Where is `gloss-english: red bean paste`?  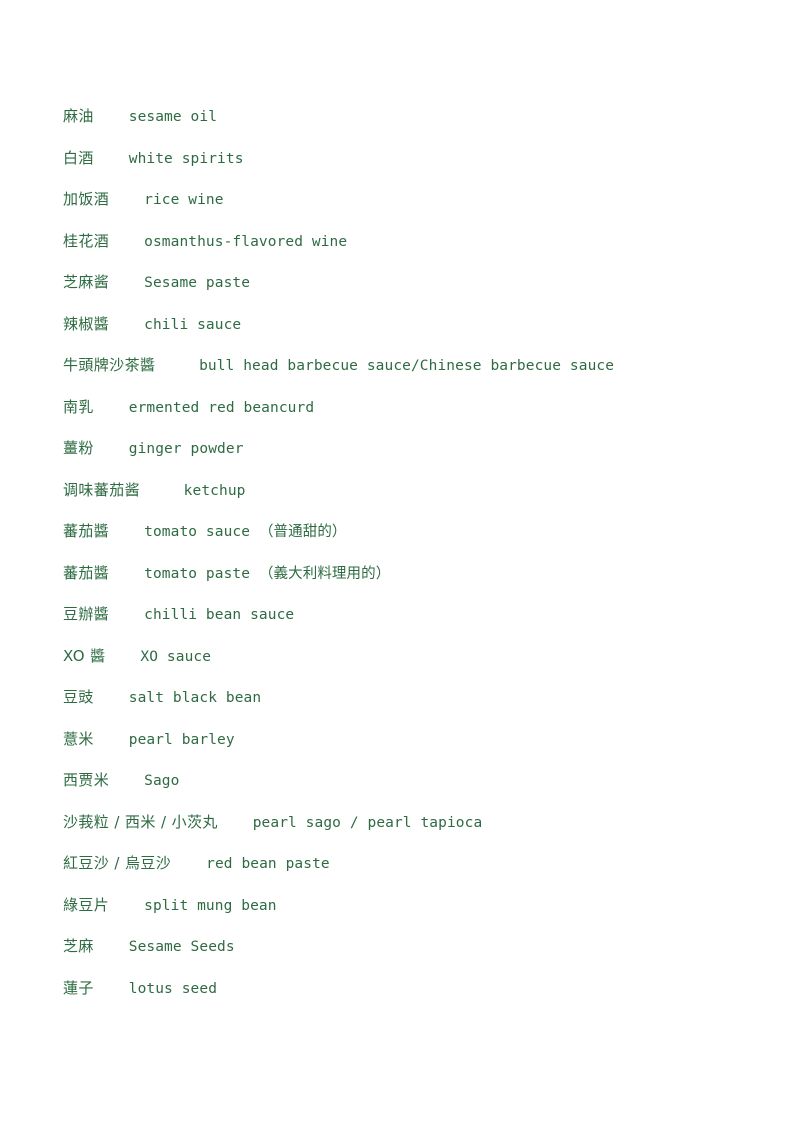 gloss-english: red bean paste is located at coordinates (268, 864).